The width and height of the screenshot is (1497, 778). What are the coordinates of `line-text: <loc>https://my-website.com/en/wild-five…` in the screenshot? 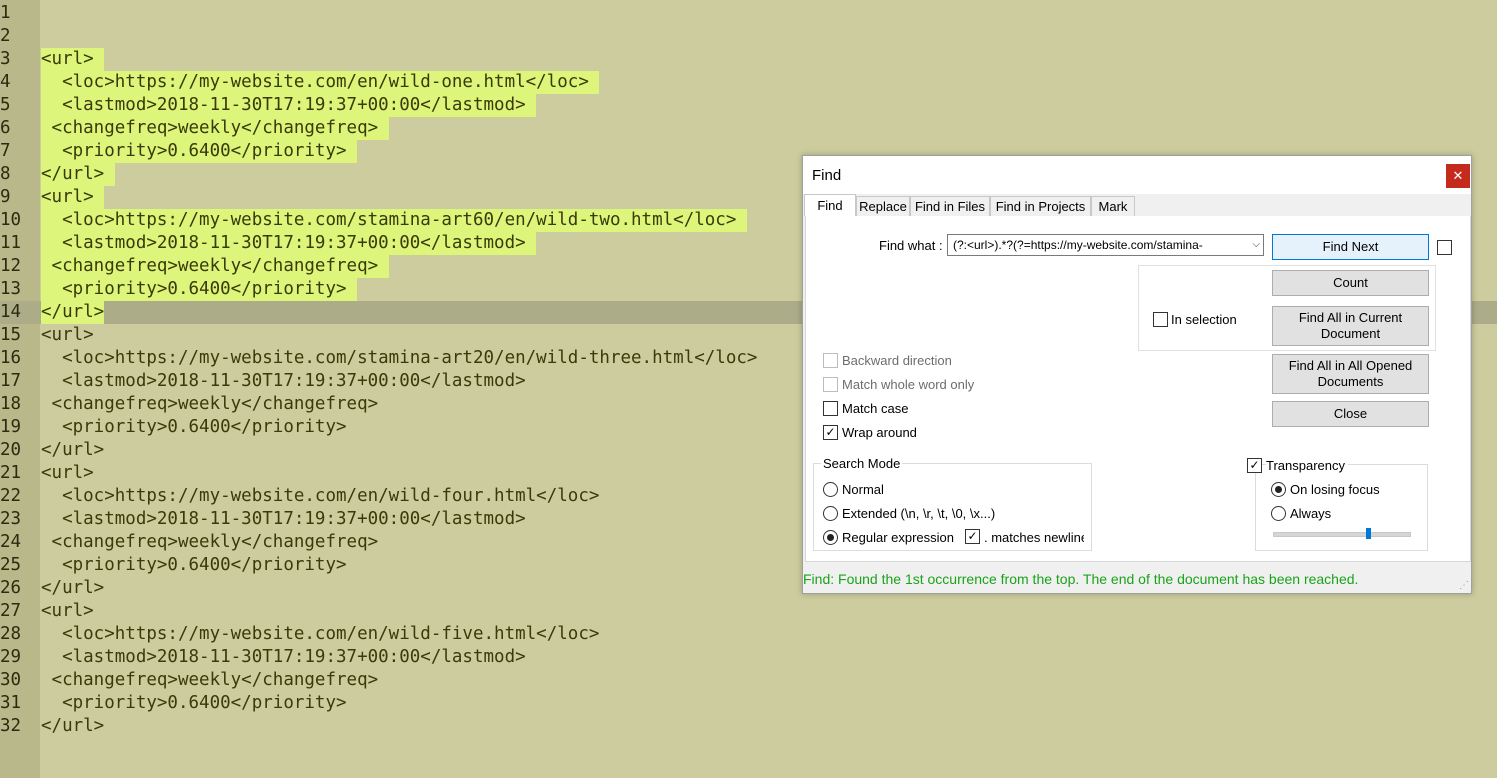 It's located at (320, 634).